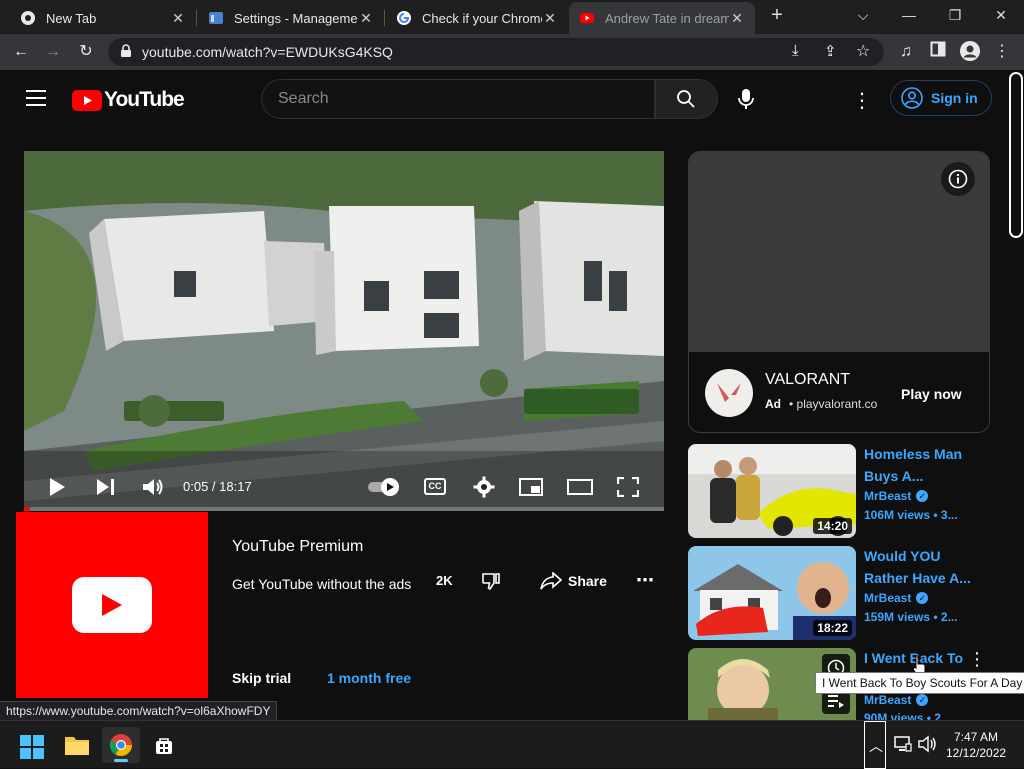 This screenshot has width=1024, height=769. Describe the element at coordinates (496, 52) in the screenshot. I see `address-bar: youtube.com/watch?v=EWDUKsG4KSQ ⤓ ⇪ ☆` at that location.